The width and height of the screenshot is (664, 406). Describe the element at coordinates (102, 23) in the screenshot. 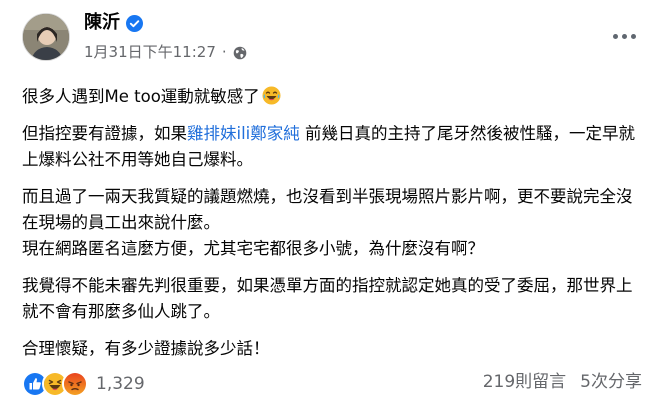

I see `author-name: 陳沂` at that location.